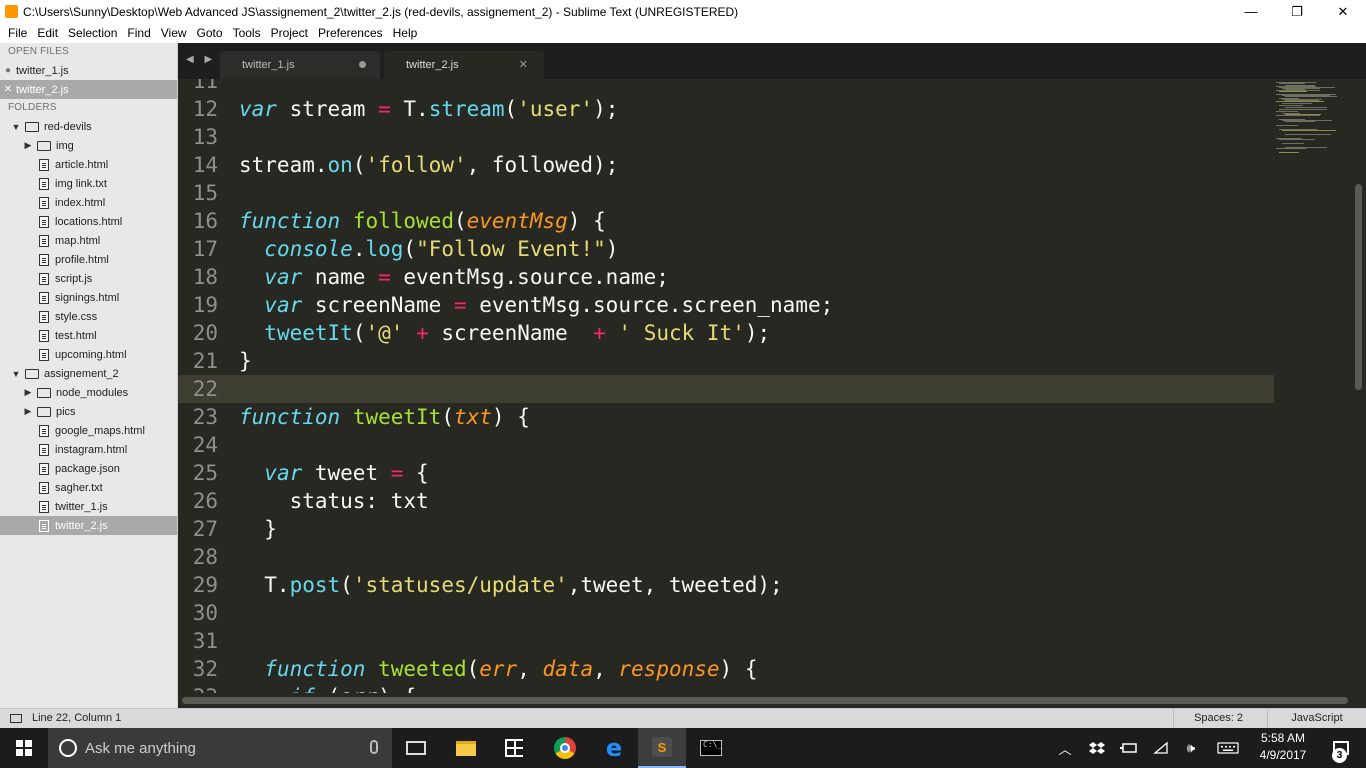  I want to click on minimap-line, so click(1293, 91).